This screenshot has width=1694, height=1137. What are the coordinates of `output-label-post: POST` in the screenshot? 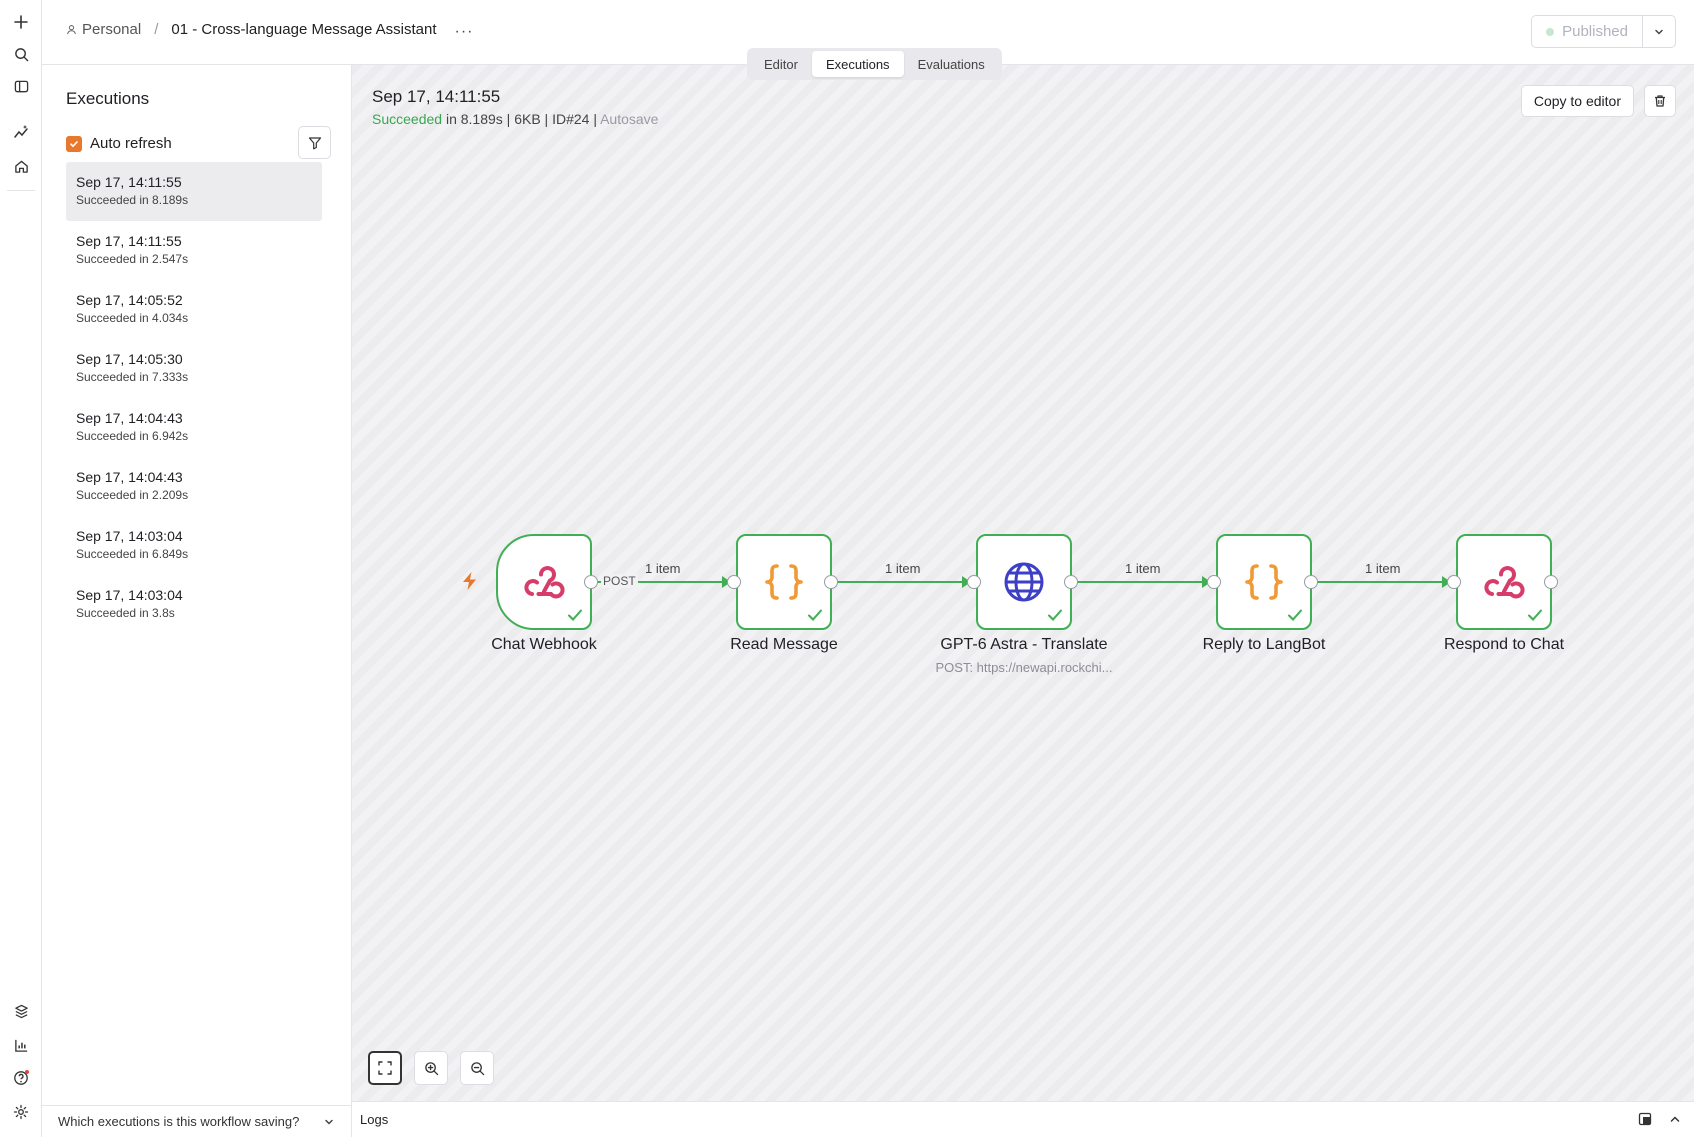 It's located at (619, 581).